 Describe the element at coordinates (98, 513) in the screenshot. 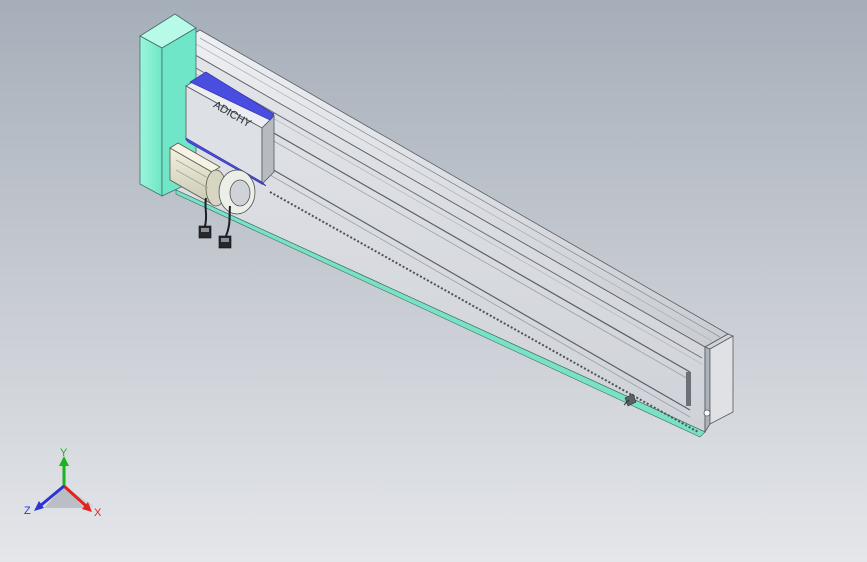

I see `x-axis-label: X` at that location.